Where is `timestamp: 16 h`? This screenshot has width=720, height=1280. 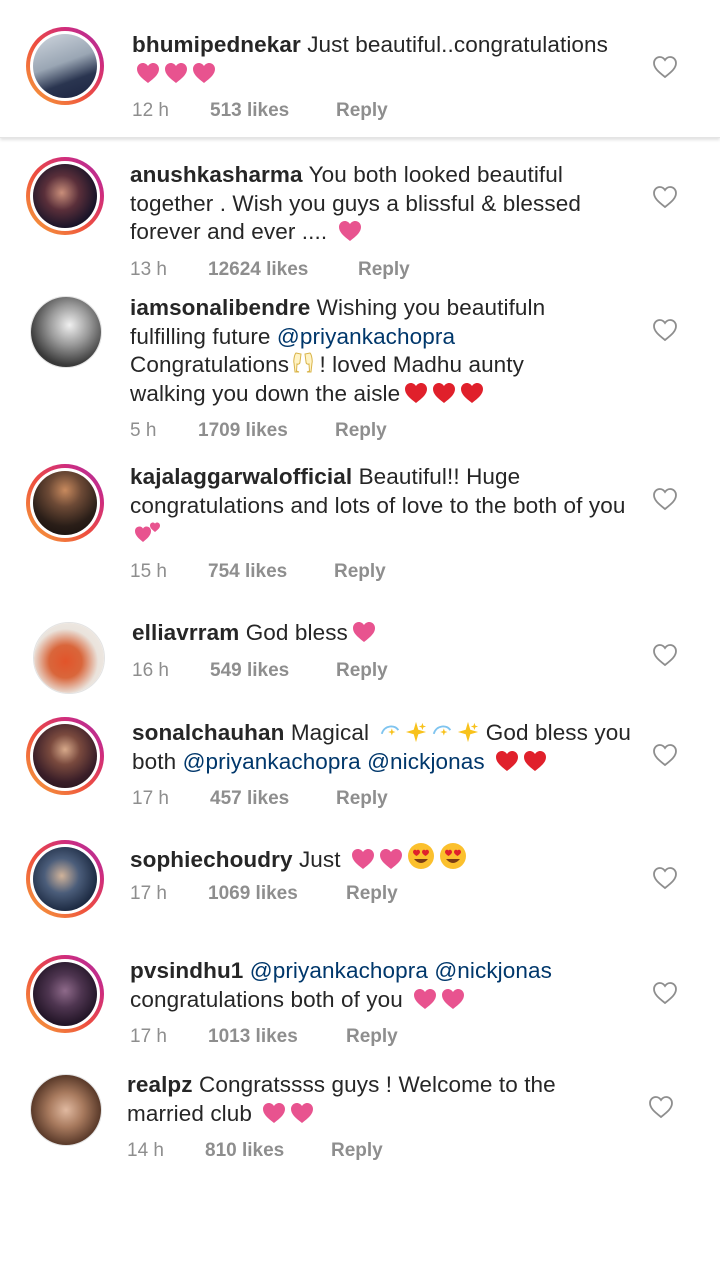
timestamp: 16 h is located at coordinates (150, 670).